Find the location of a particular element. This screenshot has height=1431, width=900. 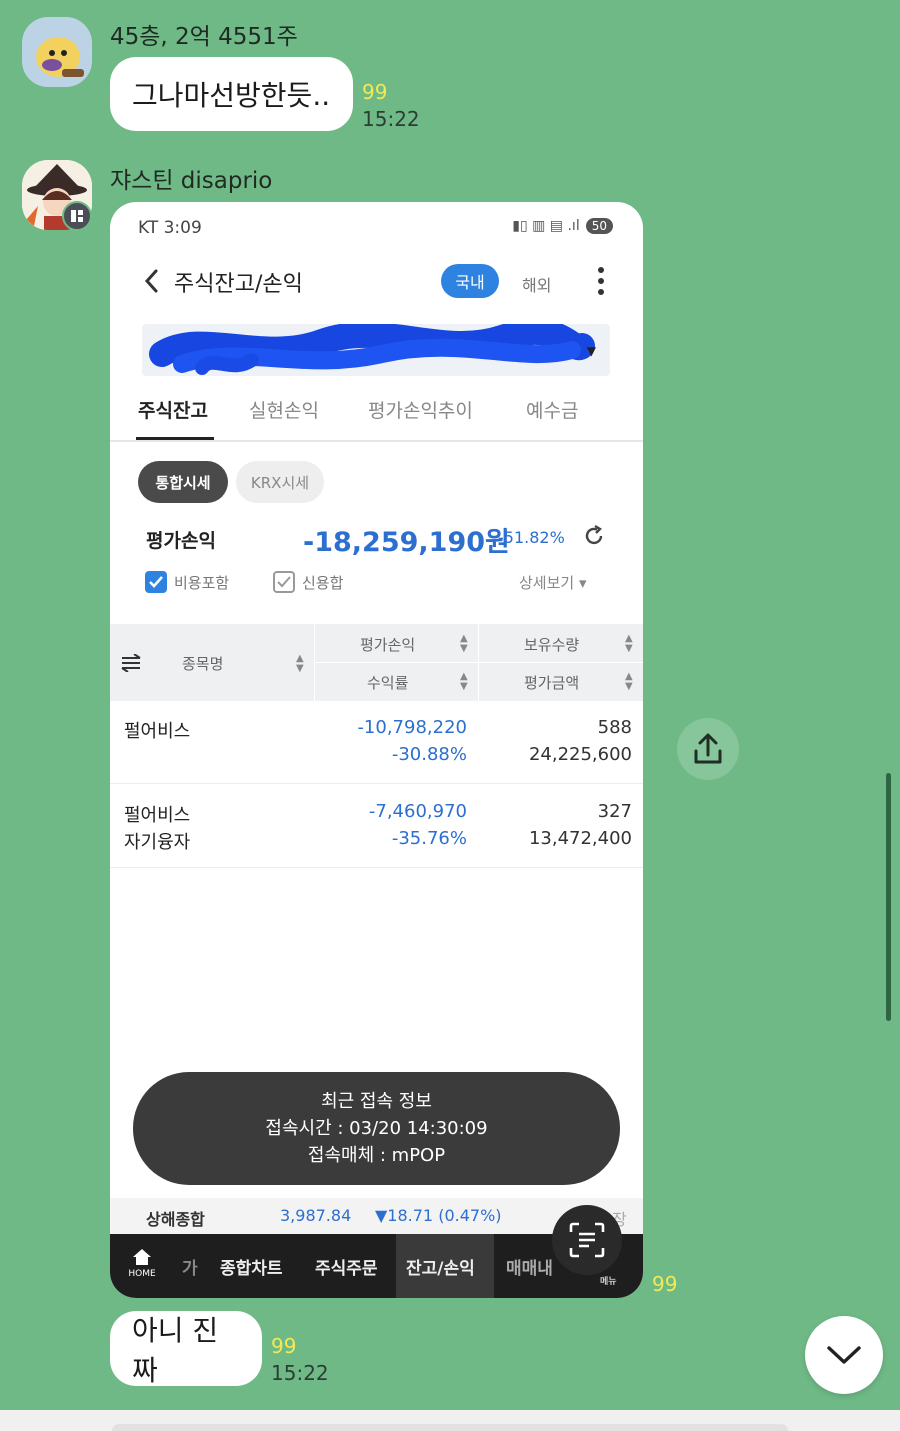

fee-included-label: 비용포함 is located at coordinates (202, 583).